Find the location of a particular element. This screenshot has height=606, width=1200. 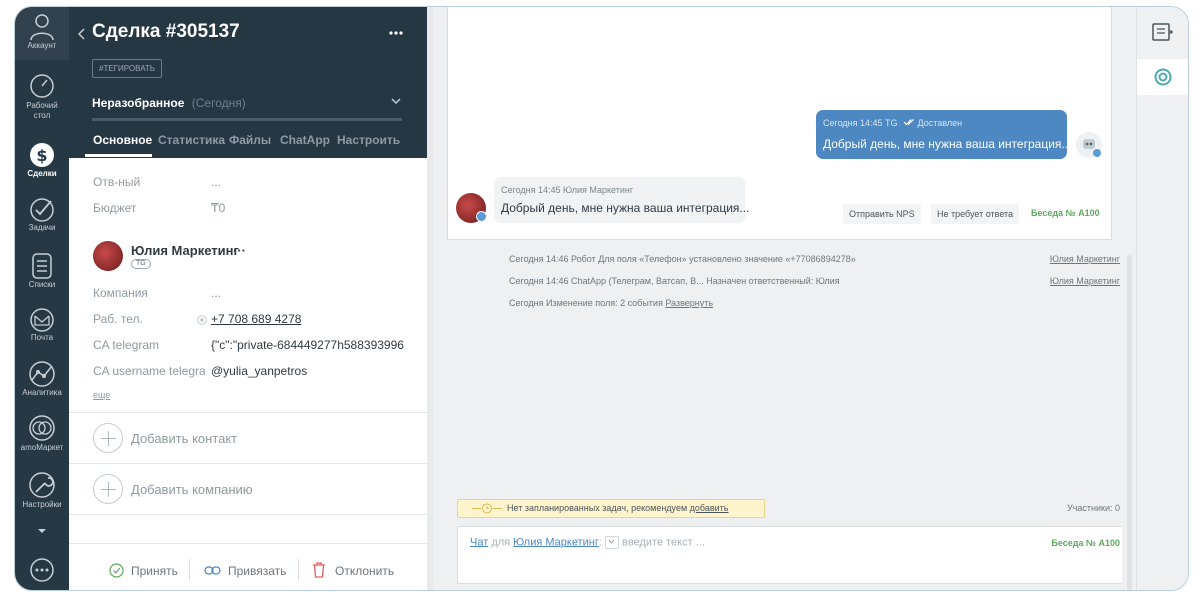

add-contact-button: Добавить контакт is located at coordinates (184, 438).